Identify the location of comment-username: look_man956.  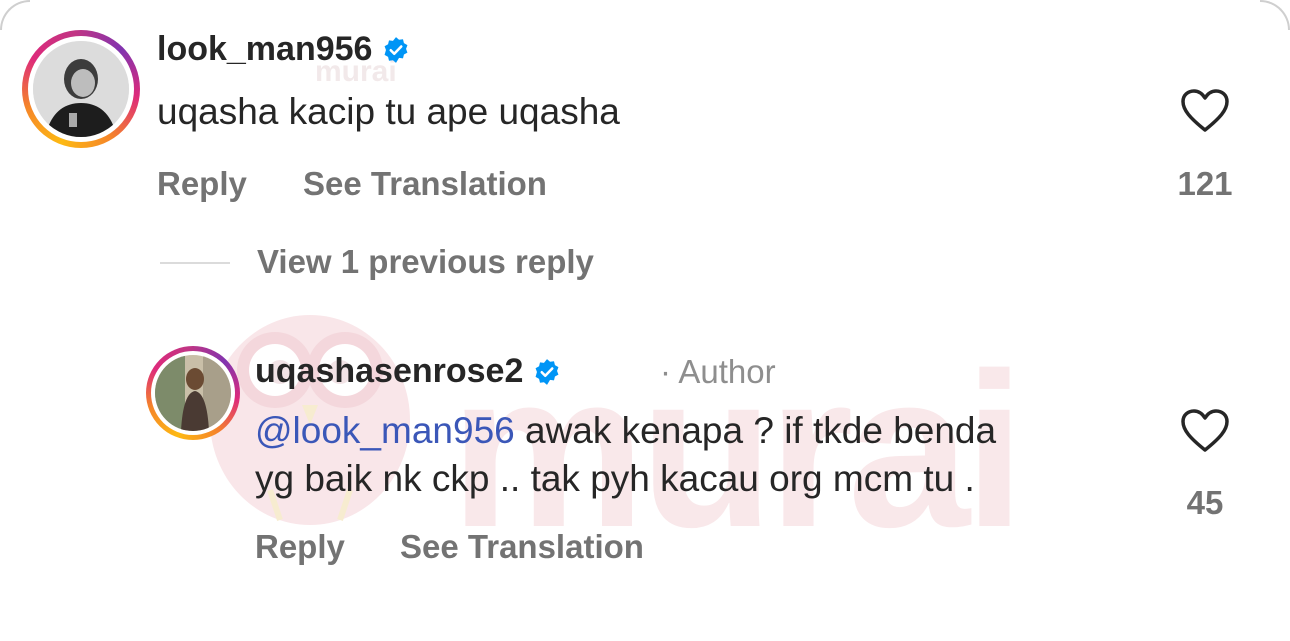
(283, 49).